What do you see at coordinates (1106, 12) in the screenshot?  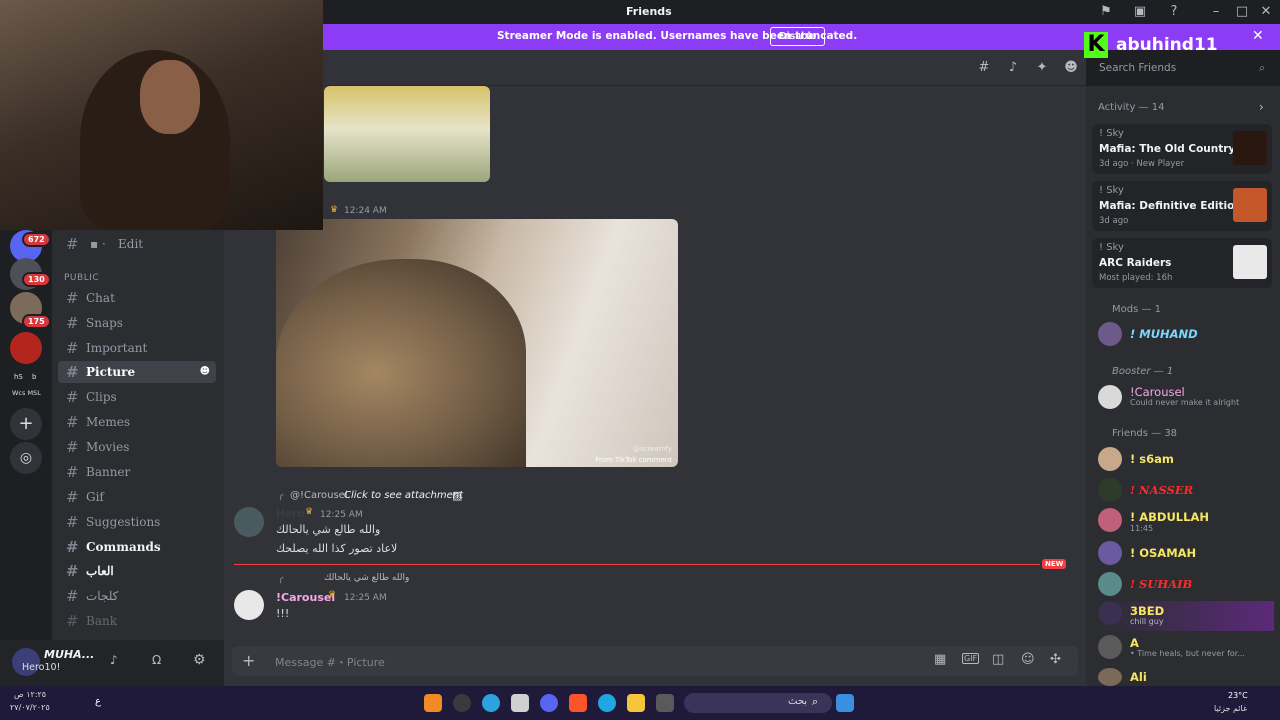 I see `inbox-icon: ⚑` at bounding box center [1106, 12].